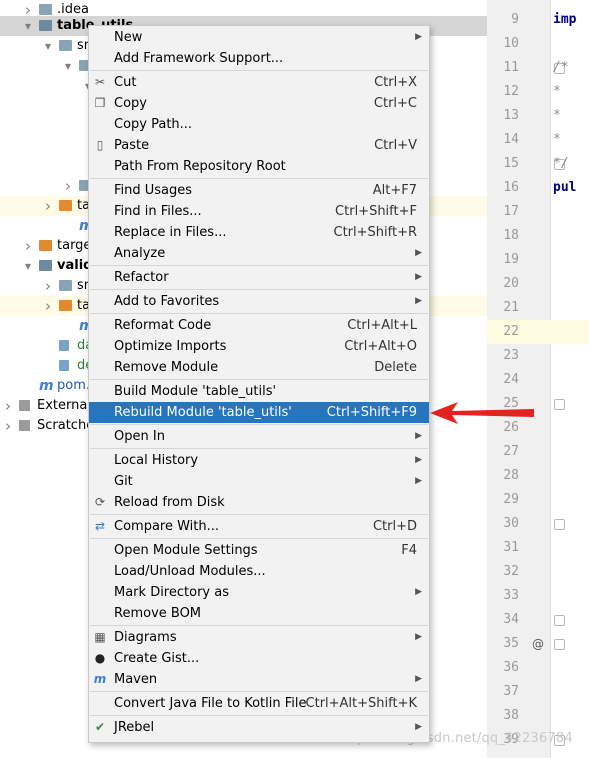 The image size is (589, 758). I want to click on line-number: 12, so click(511, 91).